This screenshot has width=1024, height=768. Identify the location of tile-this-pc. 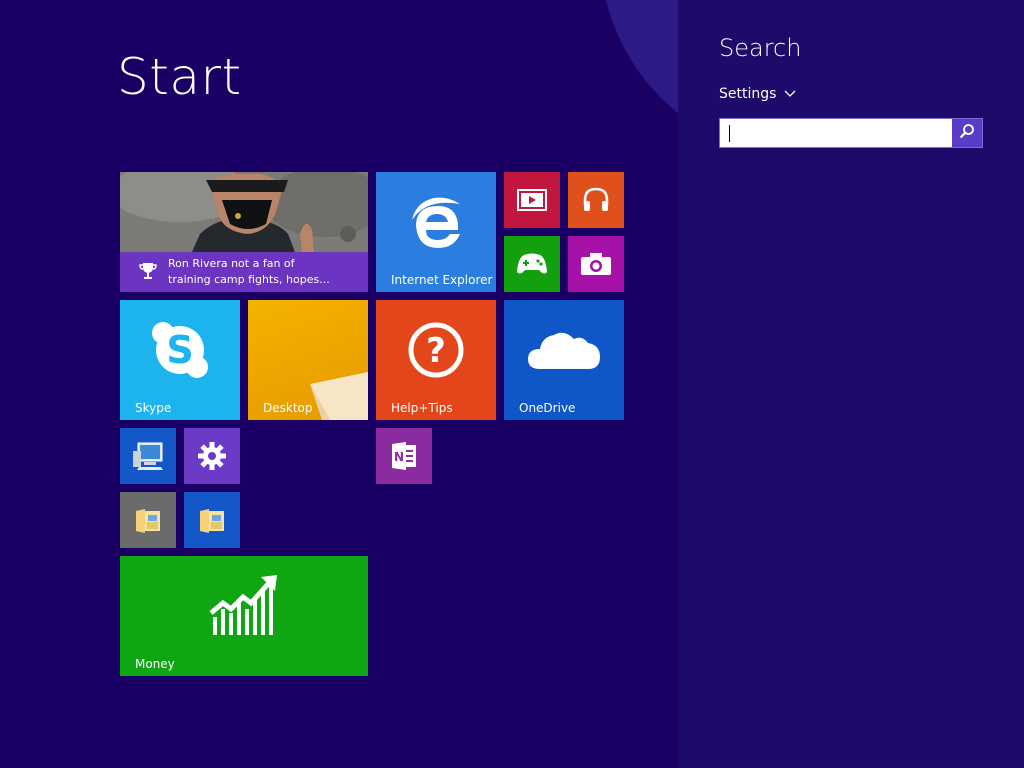
(148, 456).